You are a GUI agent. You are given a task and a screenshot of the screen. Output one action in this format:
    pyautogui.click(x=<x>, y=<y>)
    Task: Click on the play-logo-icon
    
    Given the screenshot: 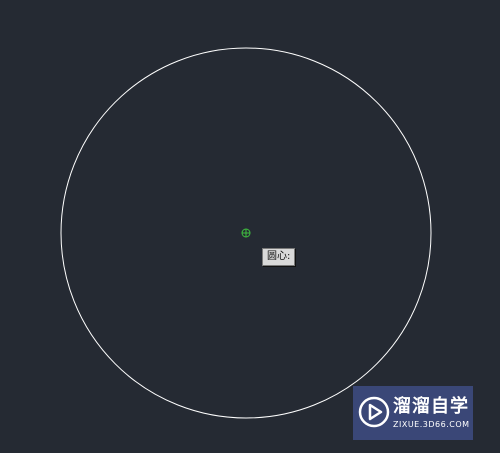 What is the action you would take?
    pyautogui.click(x=374, y=412)
    